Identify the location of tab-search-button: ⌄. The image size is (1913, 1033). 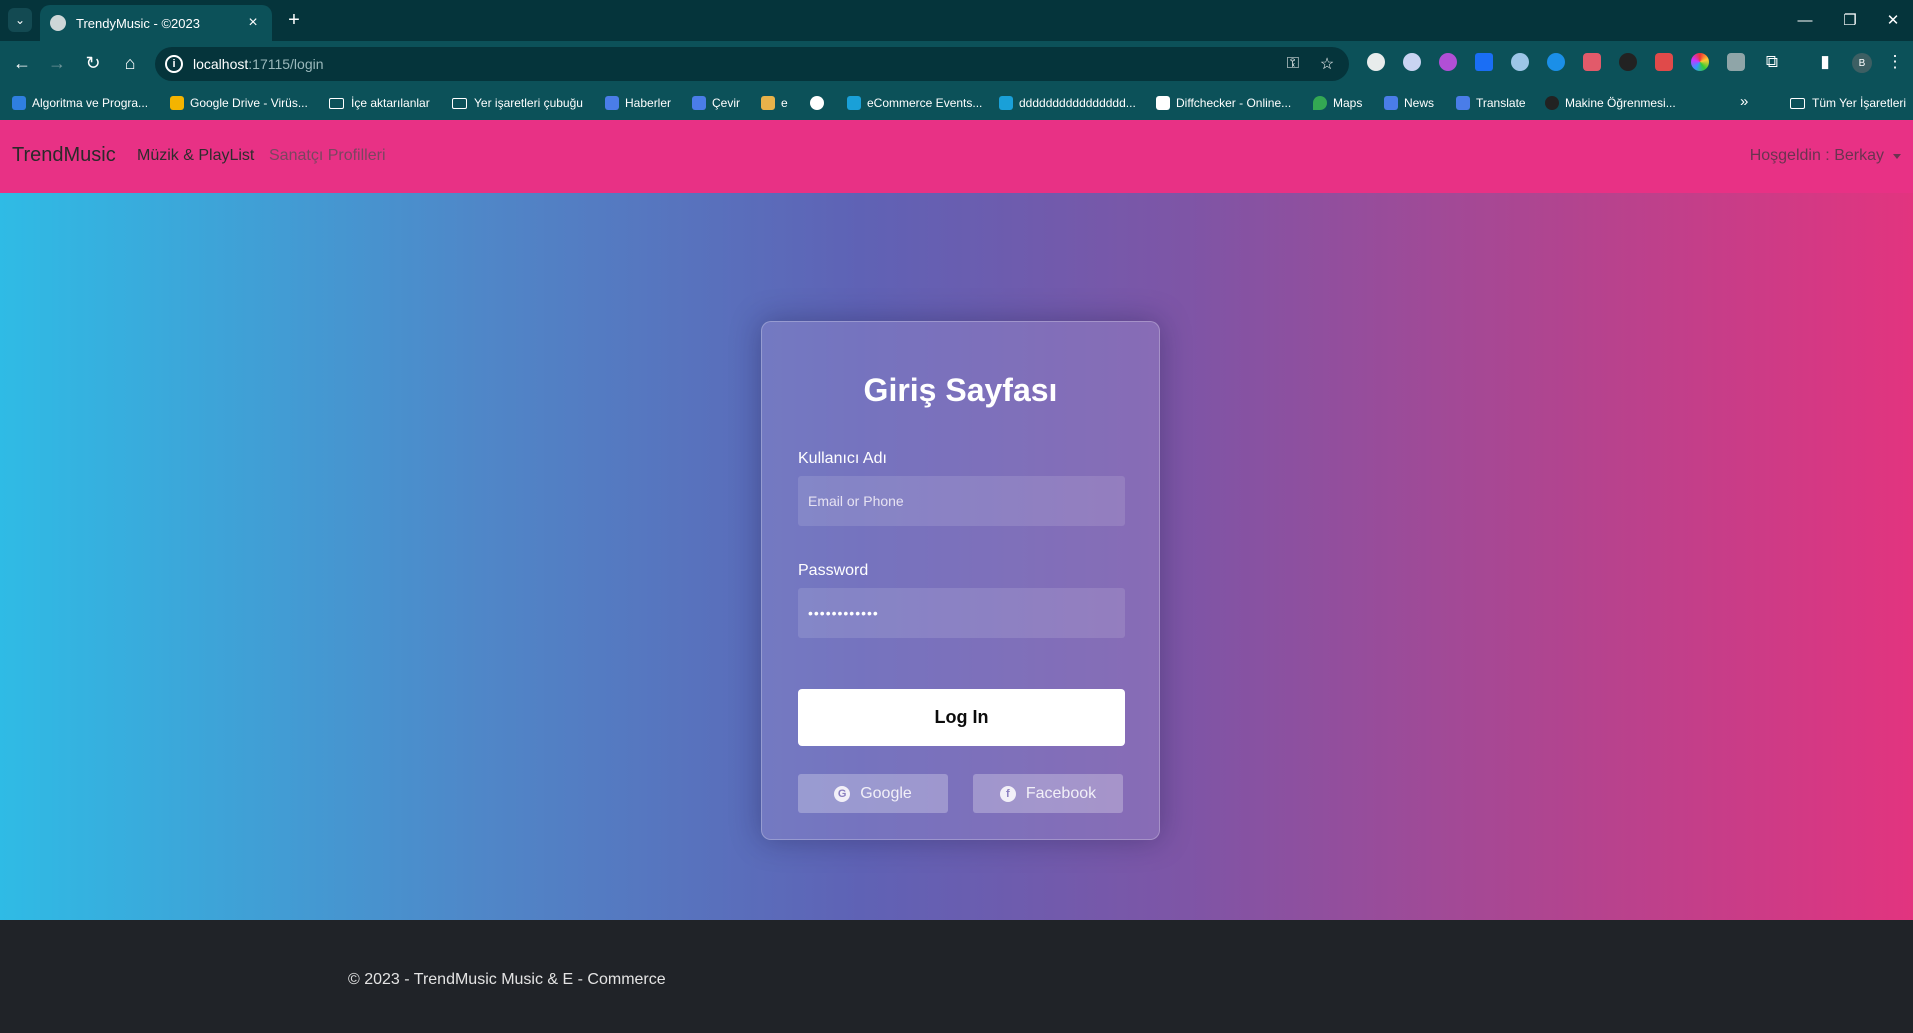
(20, 20).